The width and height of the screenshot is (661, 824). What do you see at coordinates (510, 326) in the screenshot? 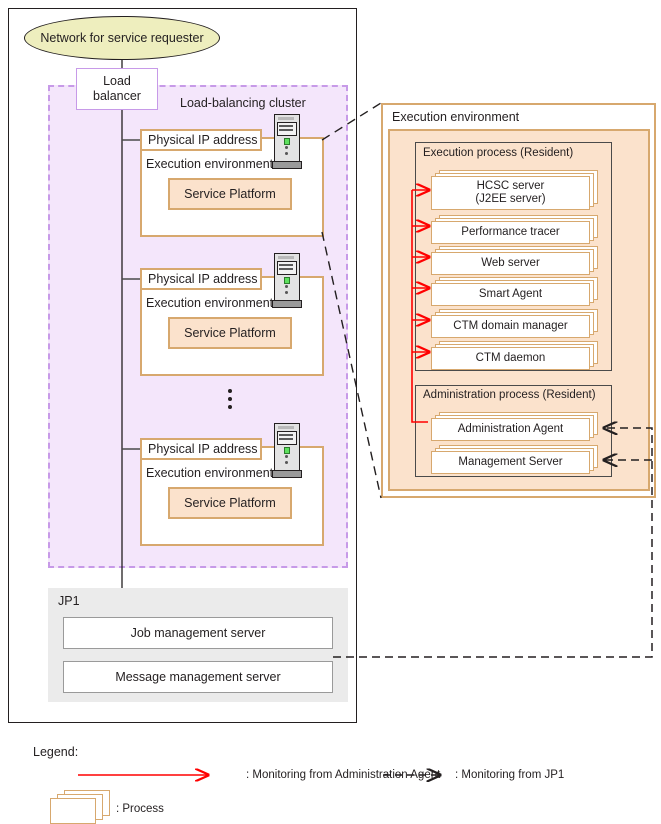
I see `ctm-domain-manager-label: CTM domain manager` at bounding box center [510, 326].